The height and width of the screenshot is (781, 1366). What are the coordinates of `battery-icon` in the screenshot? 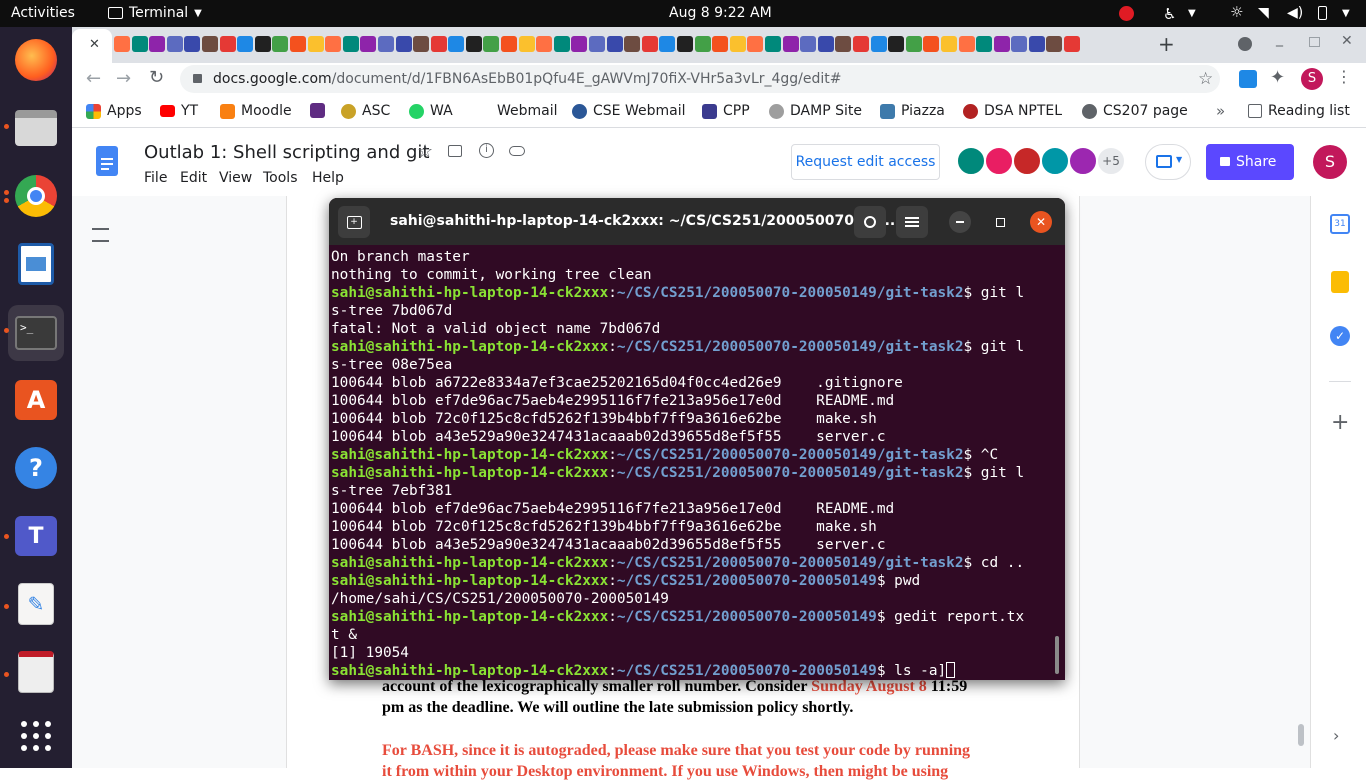 It's located at (1322, 13).